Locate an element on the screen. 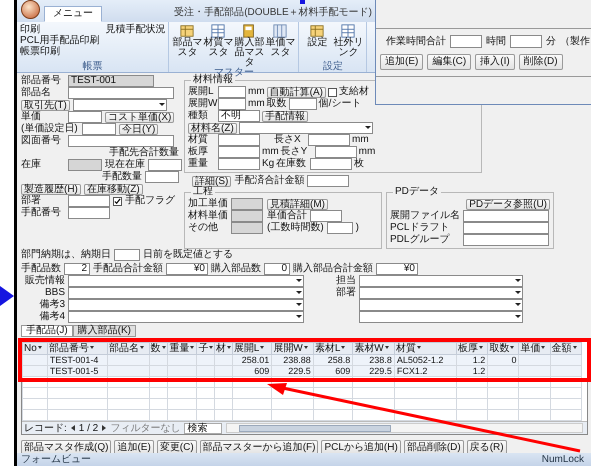 The width and height of the screenshot is (591, 466). text-field: 不明 is located at coordinates (239, 116).